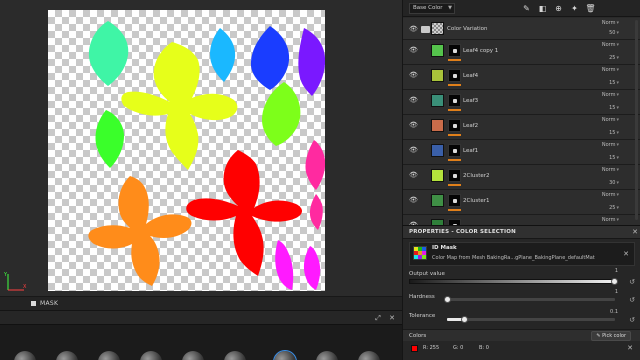  I want to click on output-value-slider, so click(513, 281).